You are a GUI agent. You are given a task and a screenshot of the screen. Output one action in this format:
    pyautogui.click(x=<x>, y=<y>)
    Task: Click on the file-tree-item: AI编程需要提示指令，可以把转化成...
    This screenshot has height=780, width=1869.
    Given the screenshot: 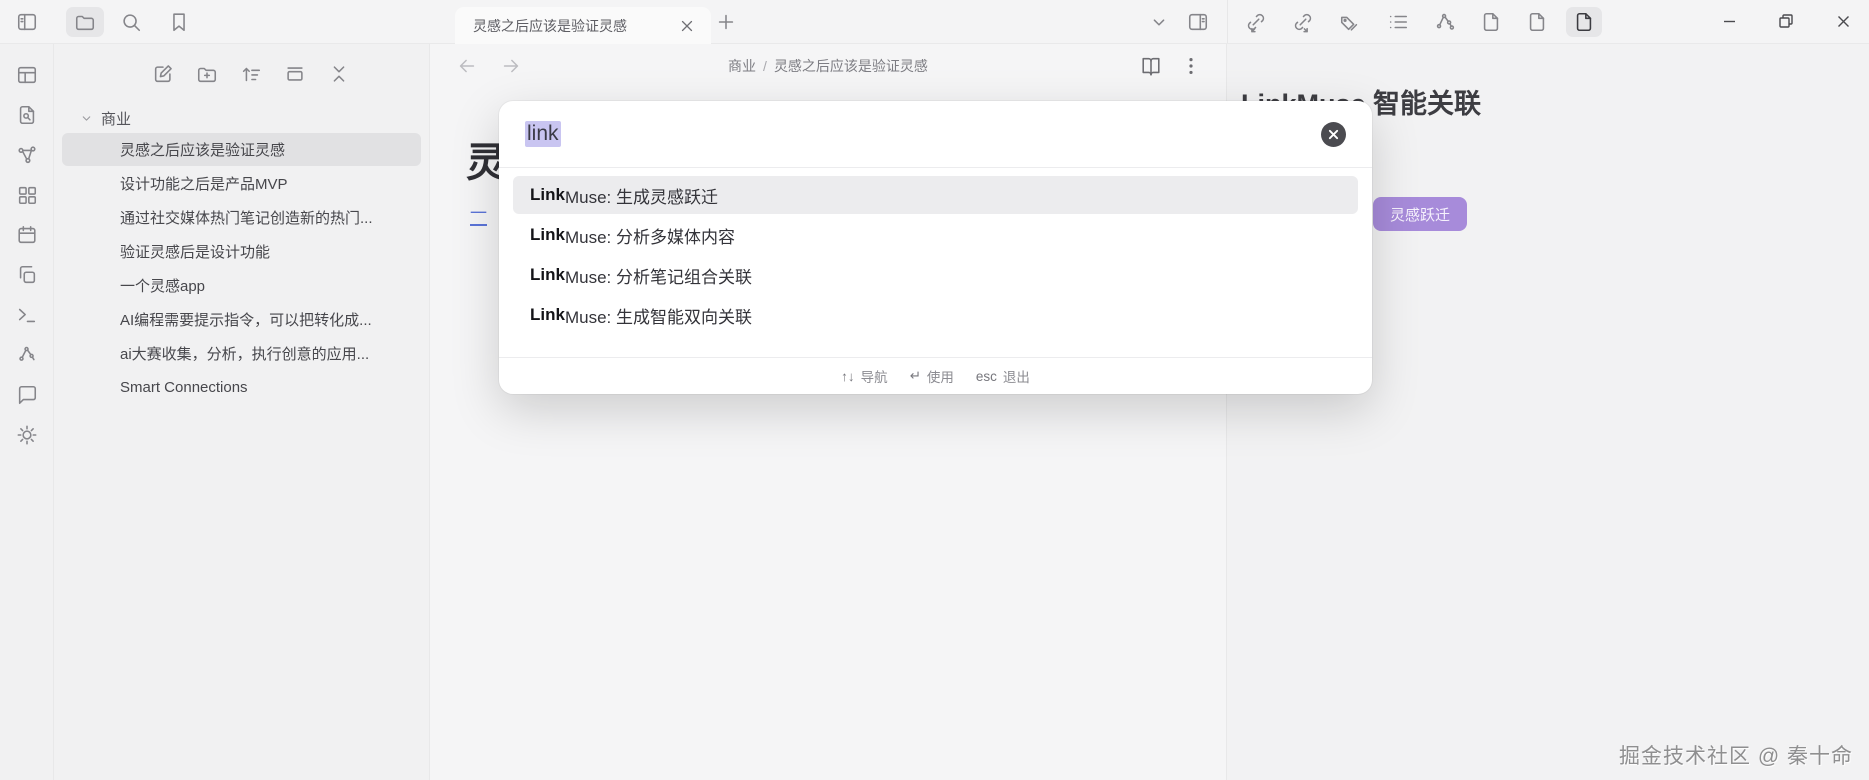 What is the action you would take?
    pyautogui.click(x=241, y=319)
    